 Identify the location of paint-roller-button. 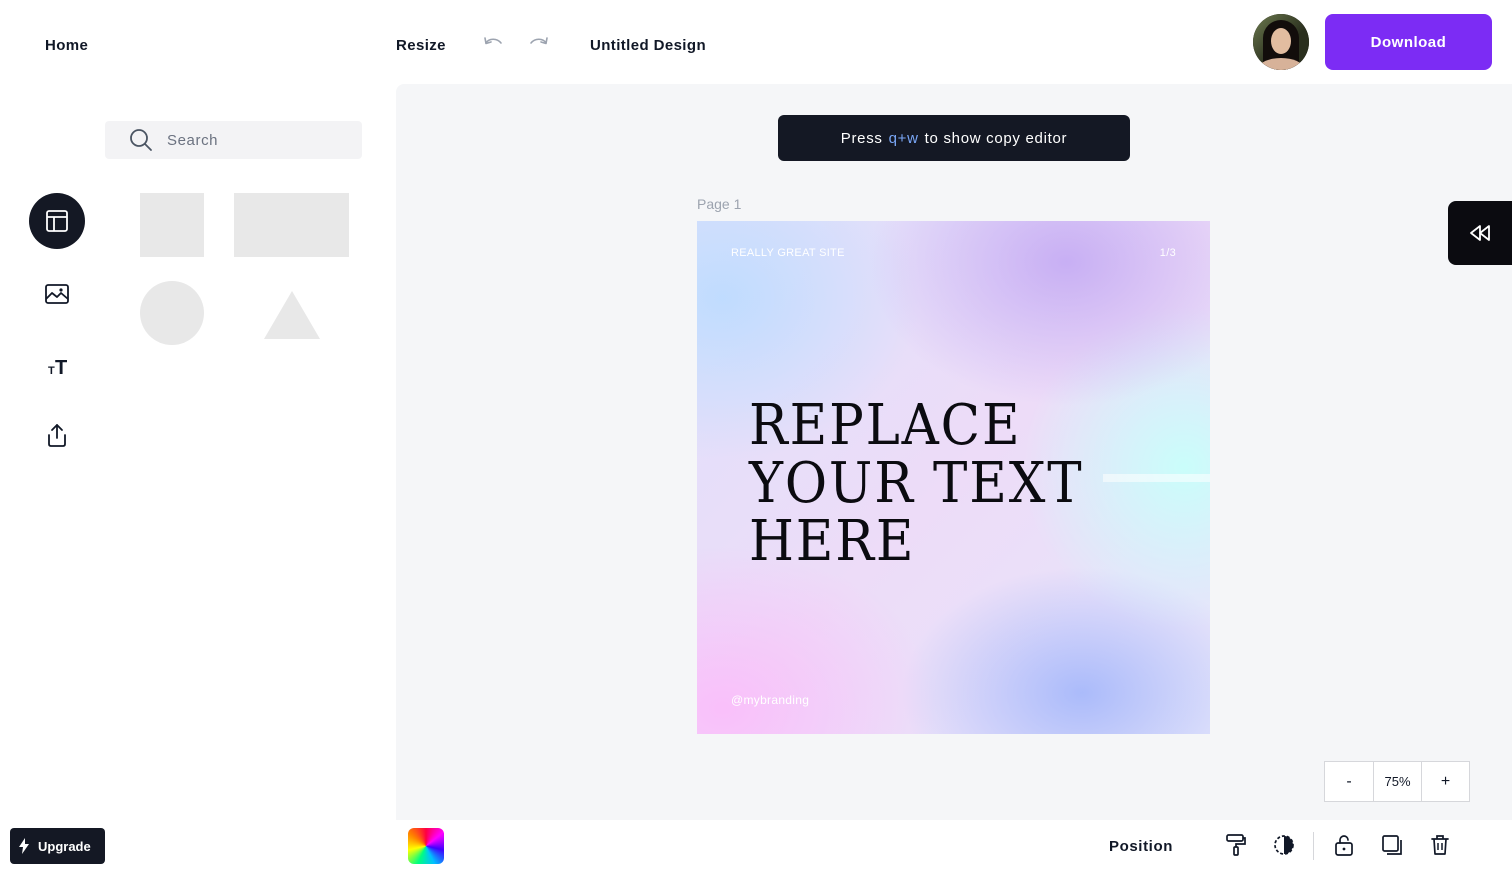
(1236, 845).